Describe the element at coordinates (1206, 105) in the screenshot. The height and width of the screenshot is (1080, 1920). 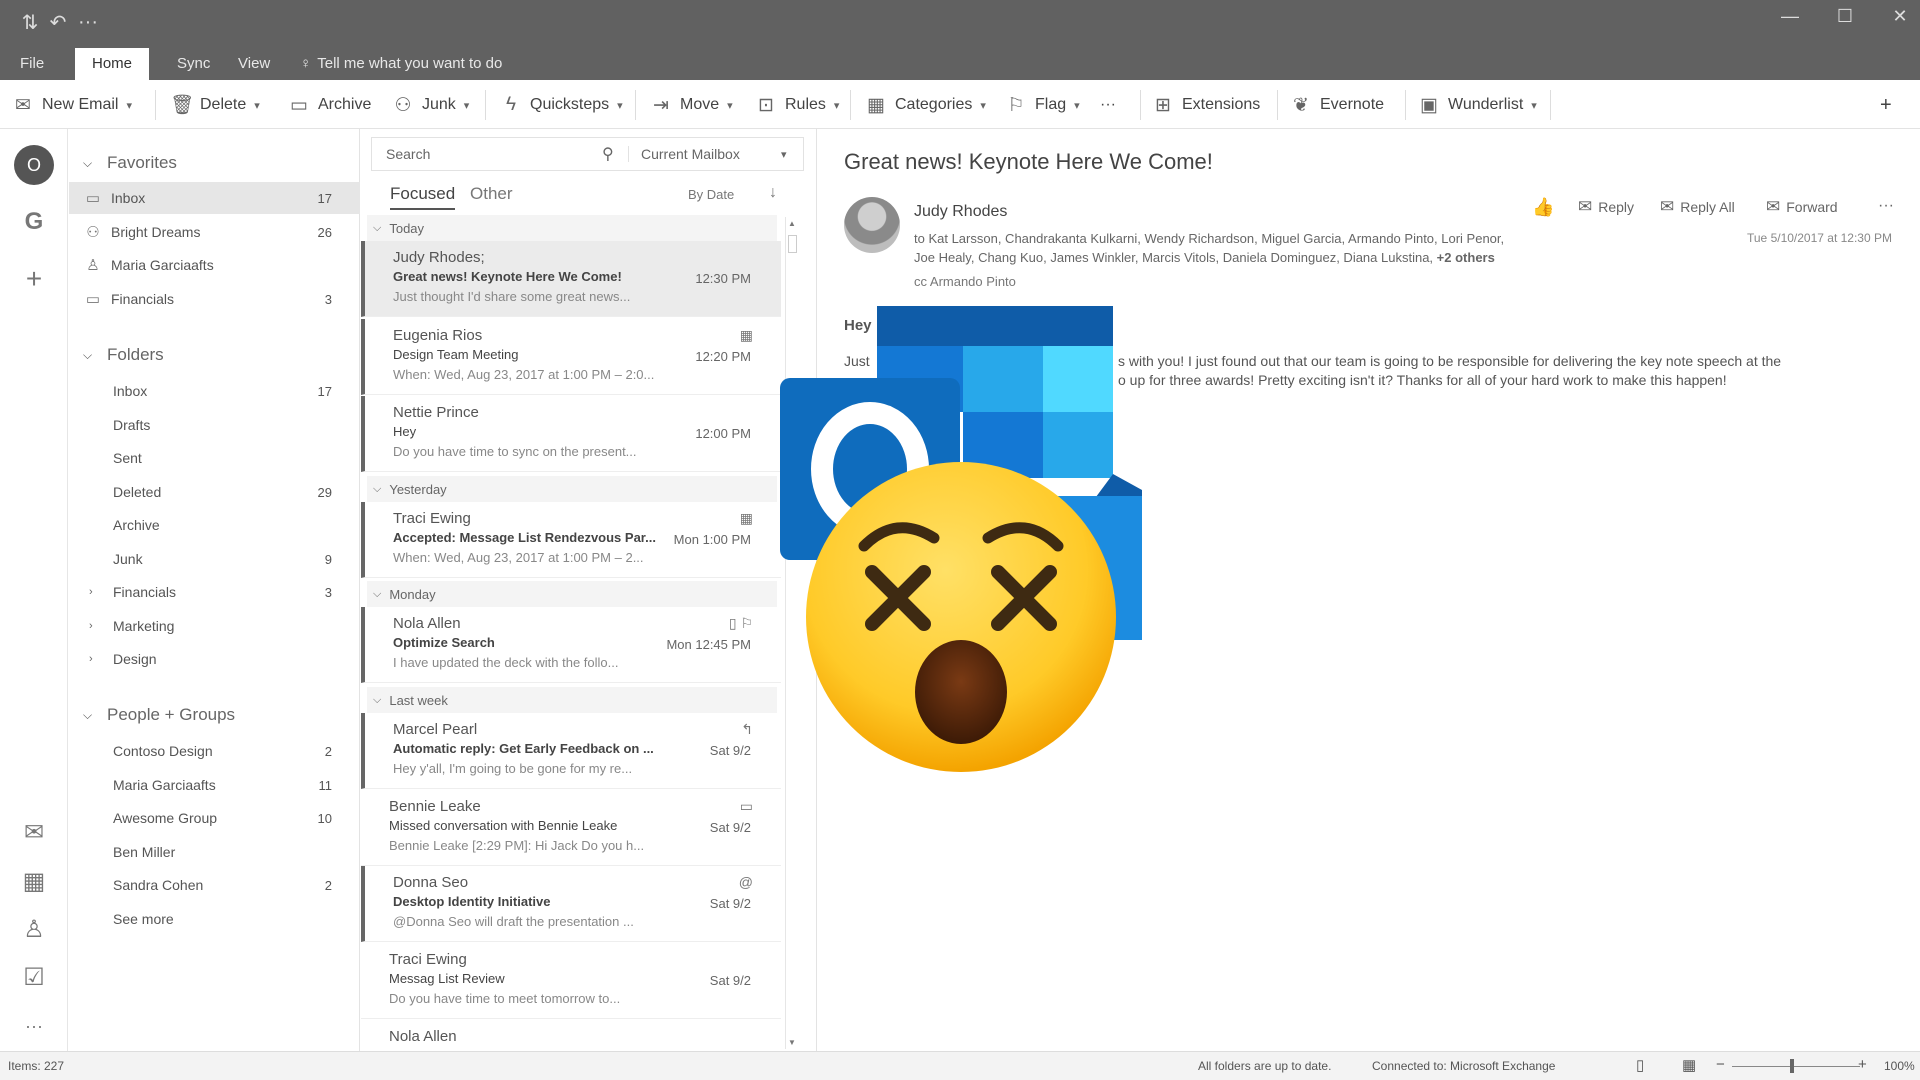
I see `extensions-button: ⊞ Extensions` at that location.